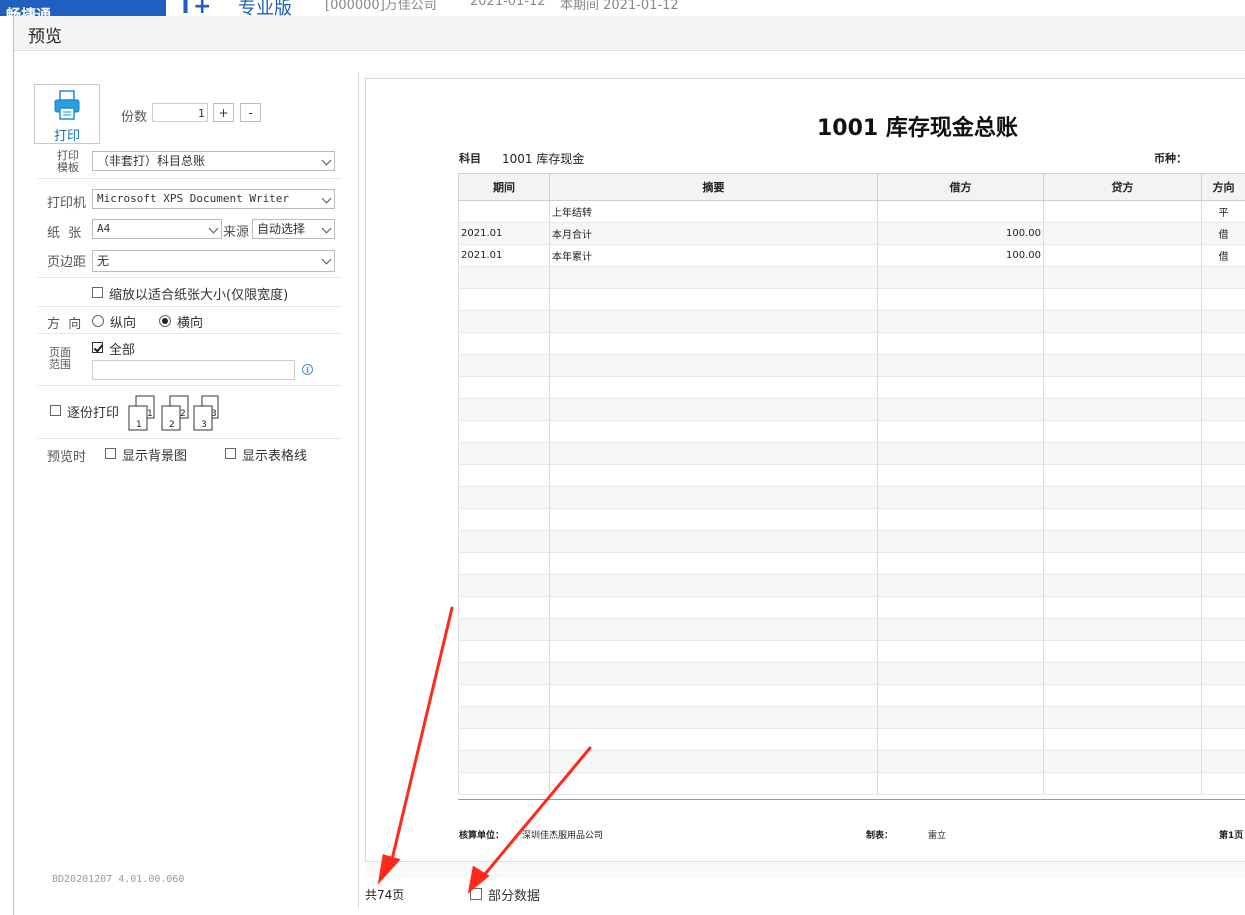  What do you see at coordinates (1223, 255) in the screenshot?
I see `cell-direction: 借` at bounding box center [1223, 255].